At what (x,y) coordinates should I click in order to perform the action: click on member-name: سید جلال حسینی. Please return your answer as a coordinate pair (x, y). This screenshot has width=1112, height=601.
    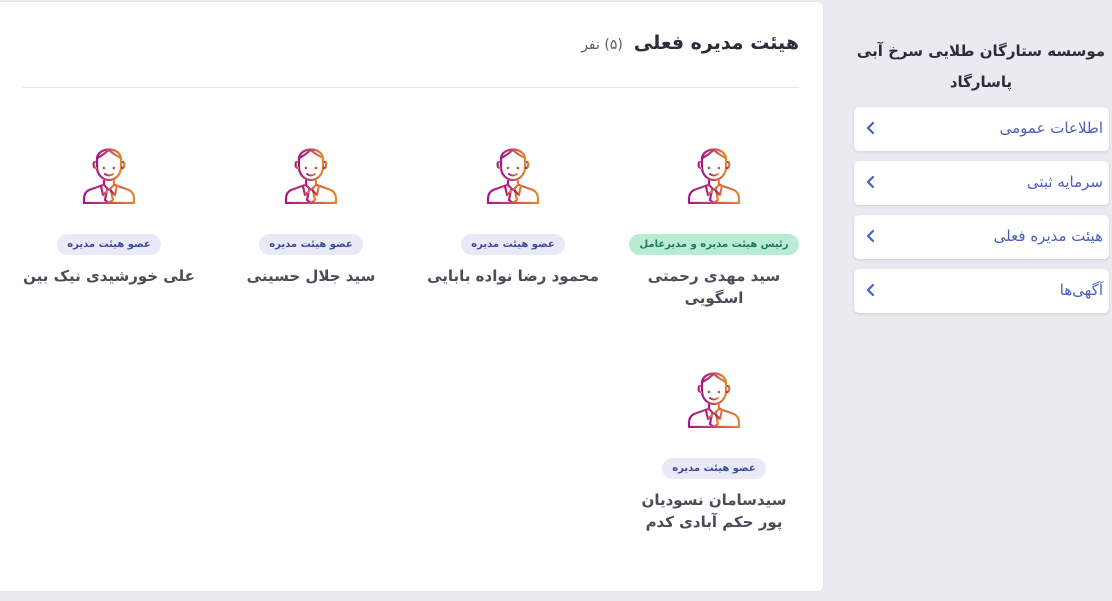
    Looking at the image, I should click on (311, 276).